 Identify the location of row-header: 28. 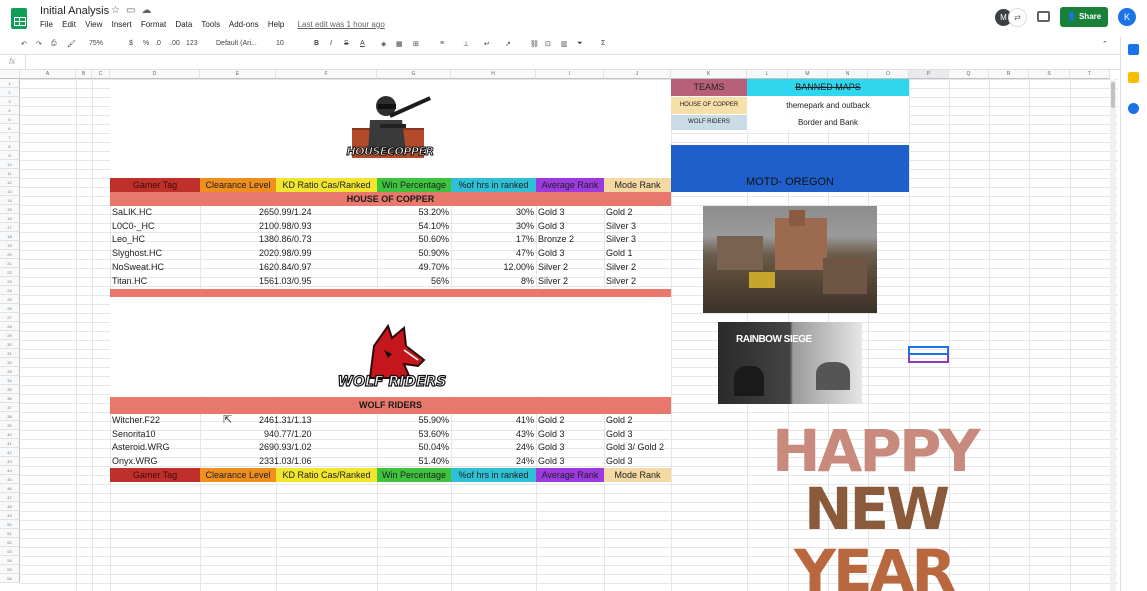
(10, 326).